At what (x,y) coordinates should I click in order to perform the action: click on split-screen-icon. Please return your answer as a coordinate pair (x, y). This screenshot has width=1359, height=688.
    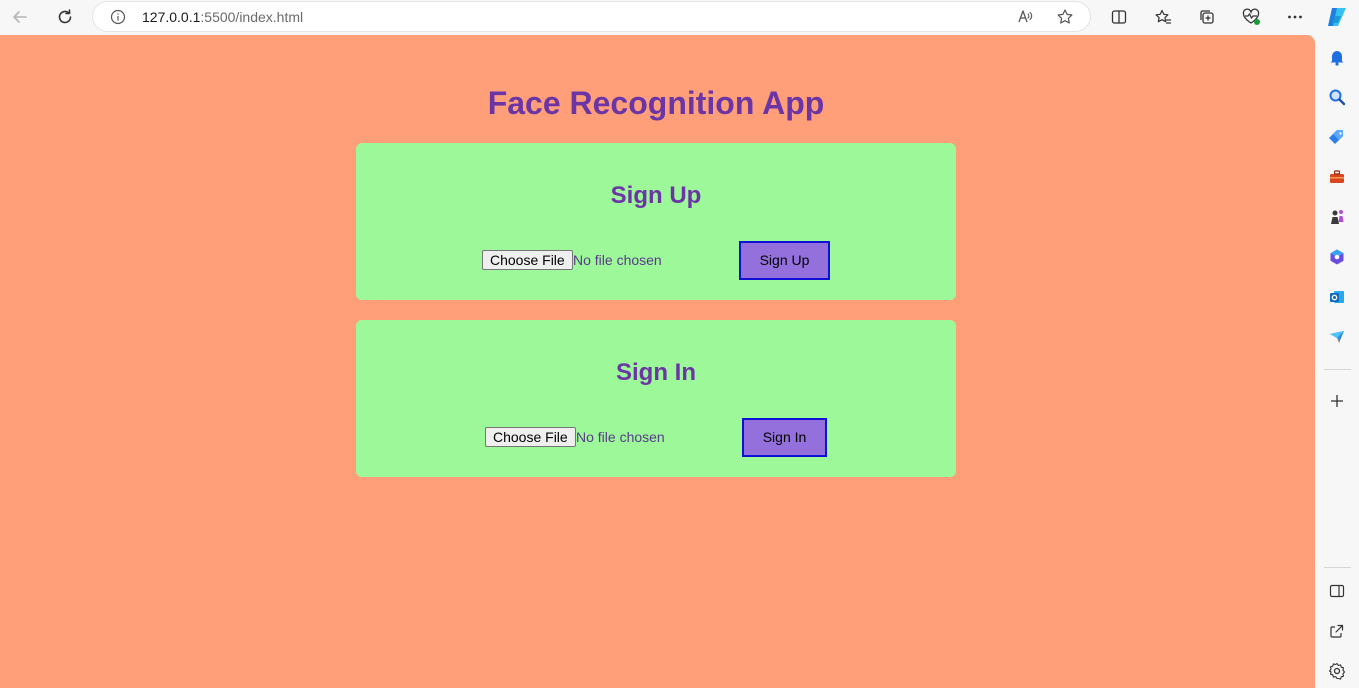
    Looking at the image, I should click on (1119, 17).